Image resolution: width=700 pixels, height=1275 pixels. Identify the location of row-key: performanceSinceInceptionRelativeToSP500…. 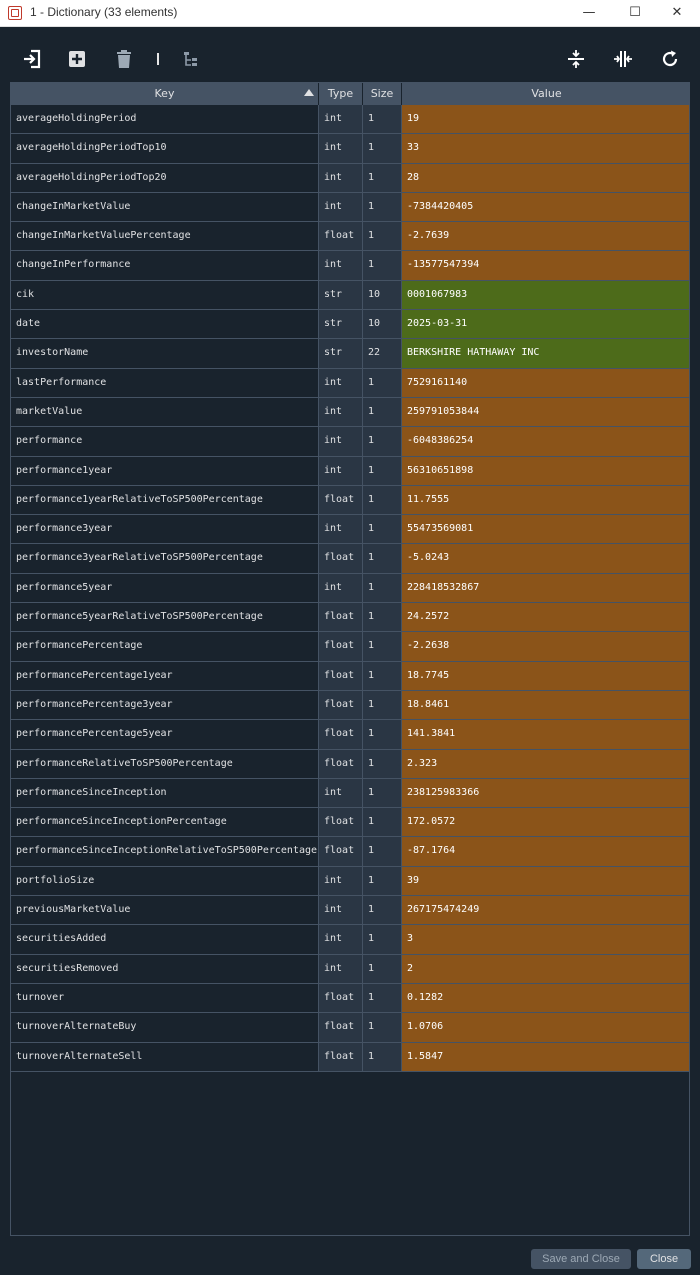
(165, 851).